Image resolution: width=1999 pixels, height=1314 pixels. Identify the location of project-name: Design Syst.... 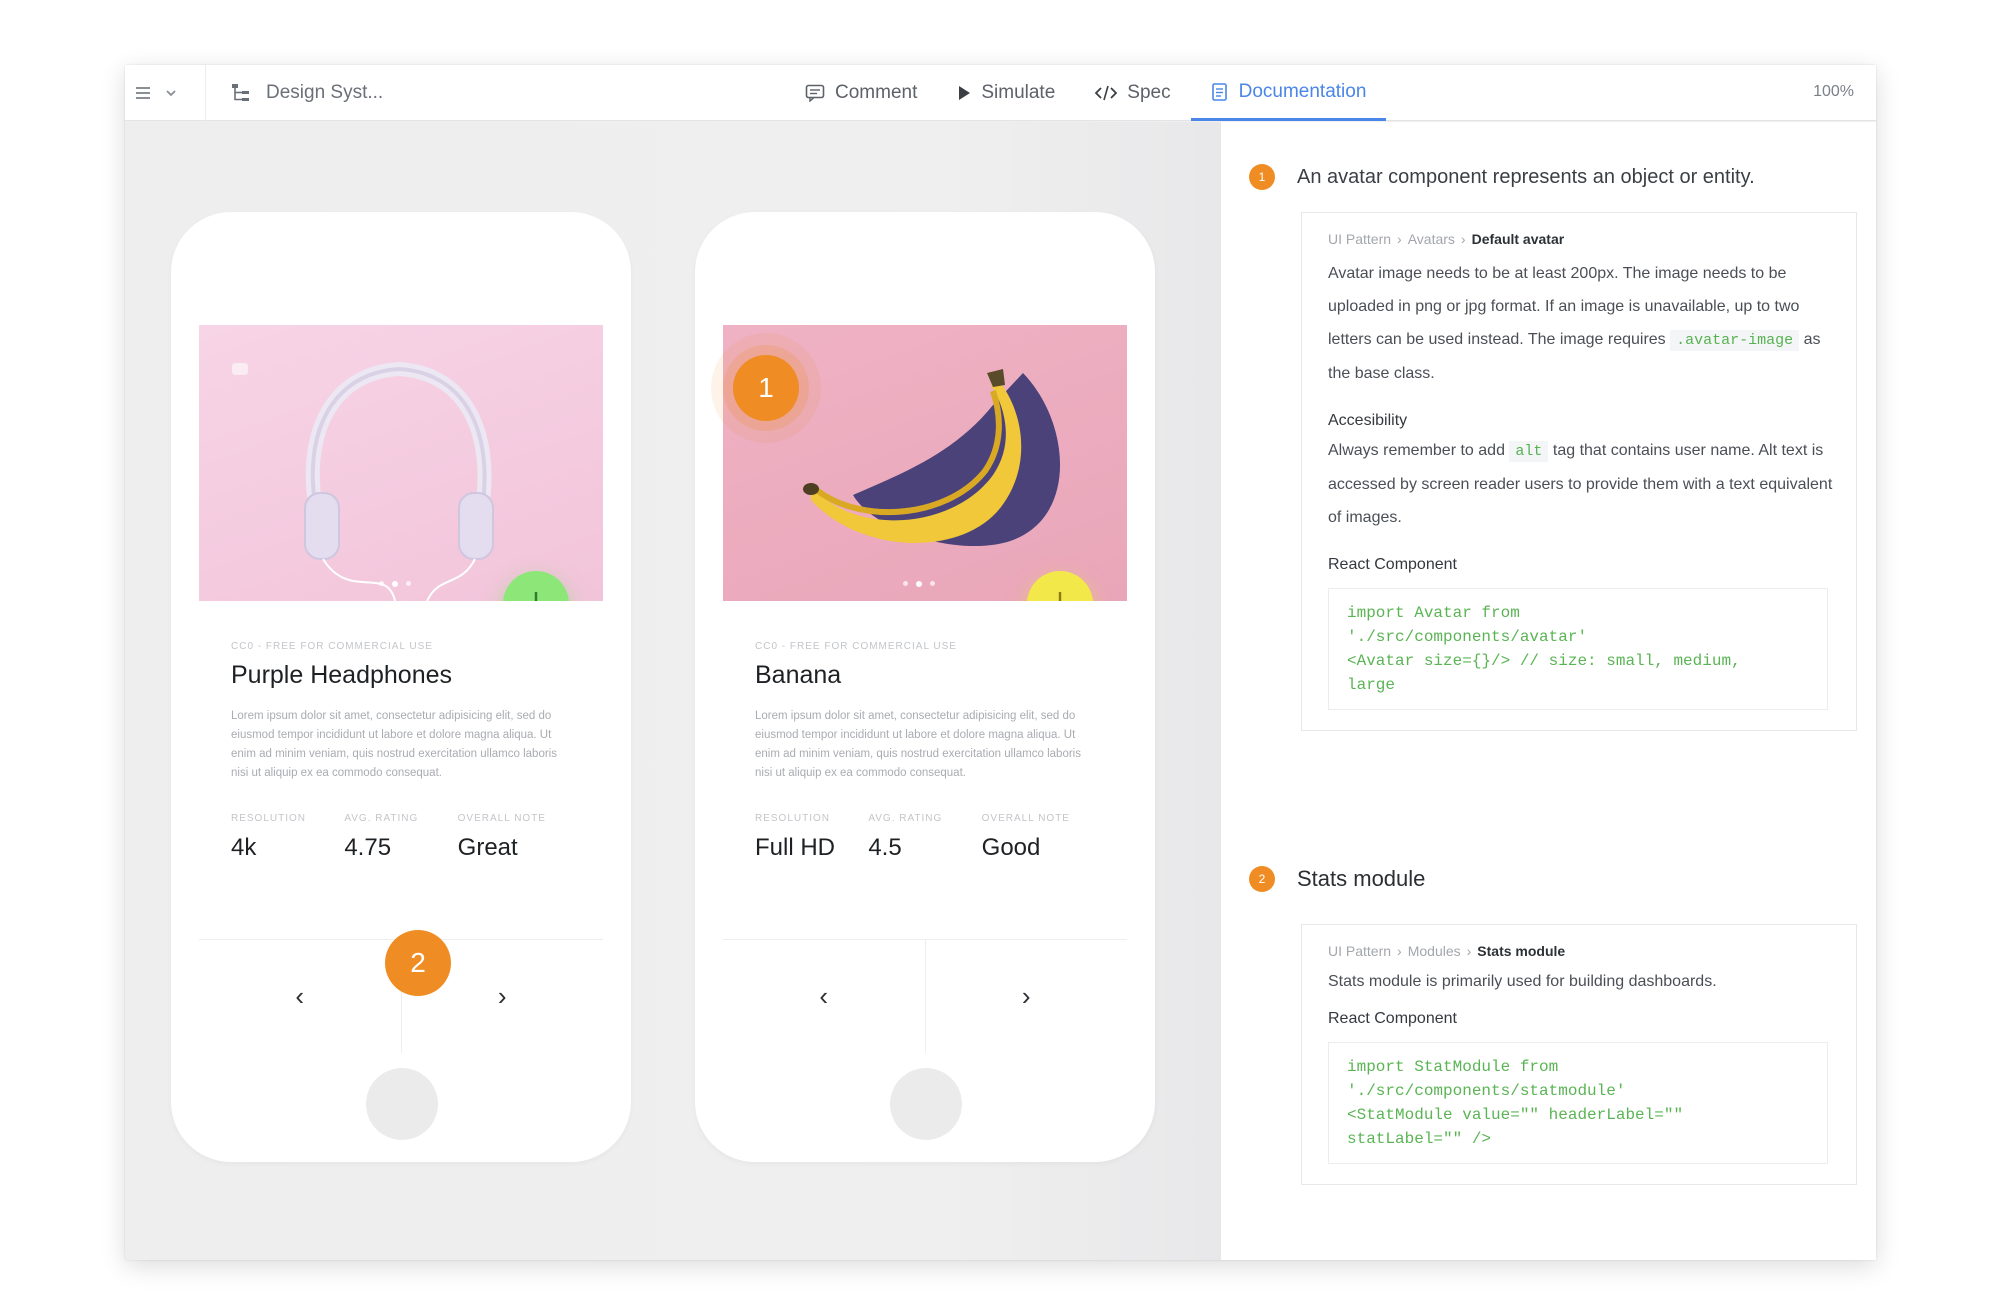
(325, 92).